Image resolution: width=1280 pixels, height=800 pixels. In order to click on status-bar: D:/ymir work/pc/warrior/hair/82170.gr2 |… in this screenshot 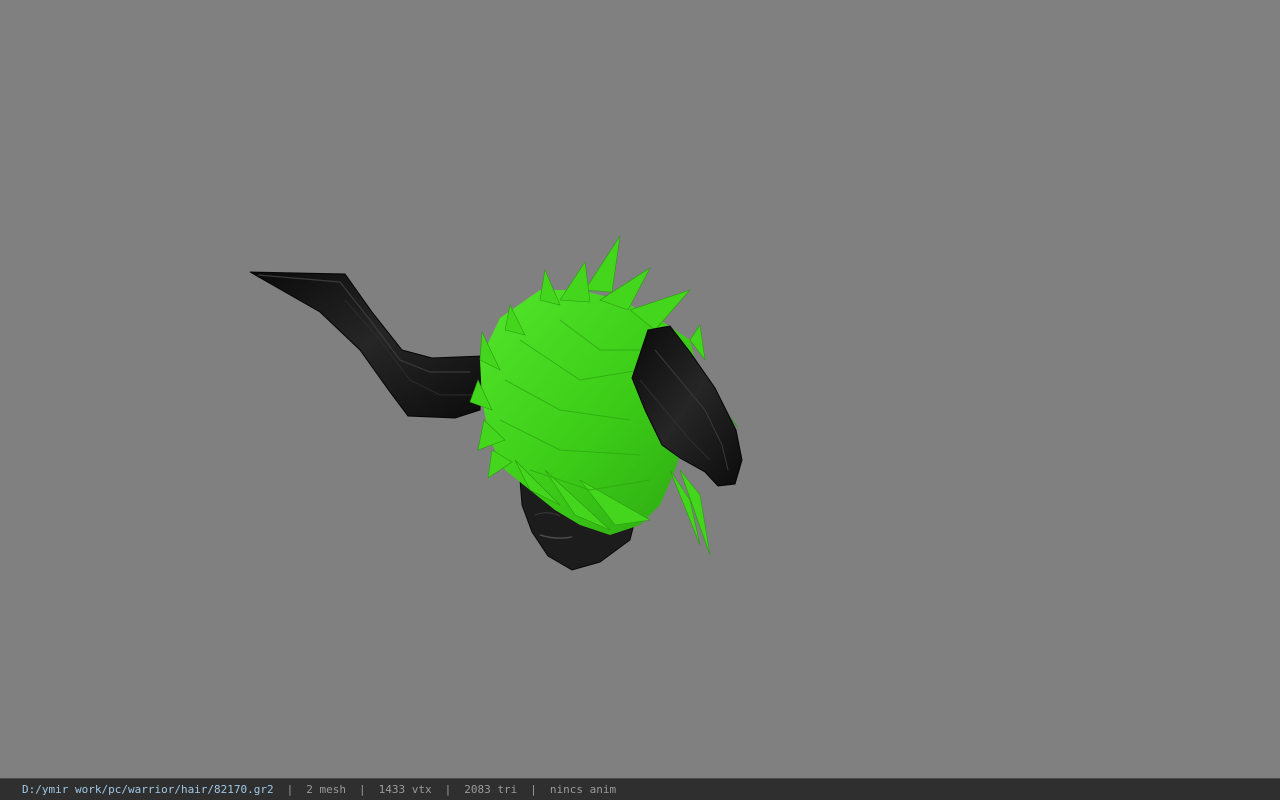, I will do `click(640, 789)`.